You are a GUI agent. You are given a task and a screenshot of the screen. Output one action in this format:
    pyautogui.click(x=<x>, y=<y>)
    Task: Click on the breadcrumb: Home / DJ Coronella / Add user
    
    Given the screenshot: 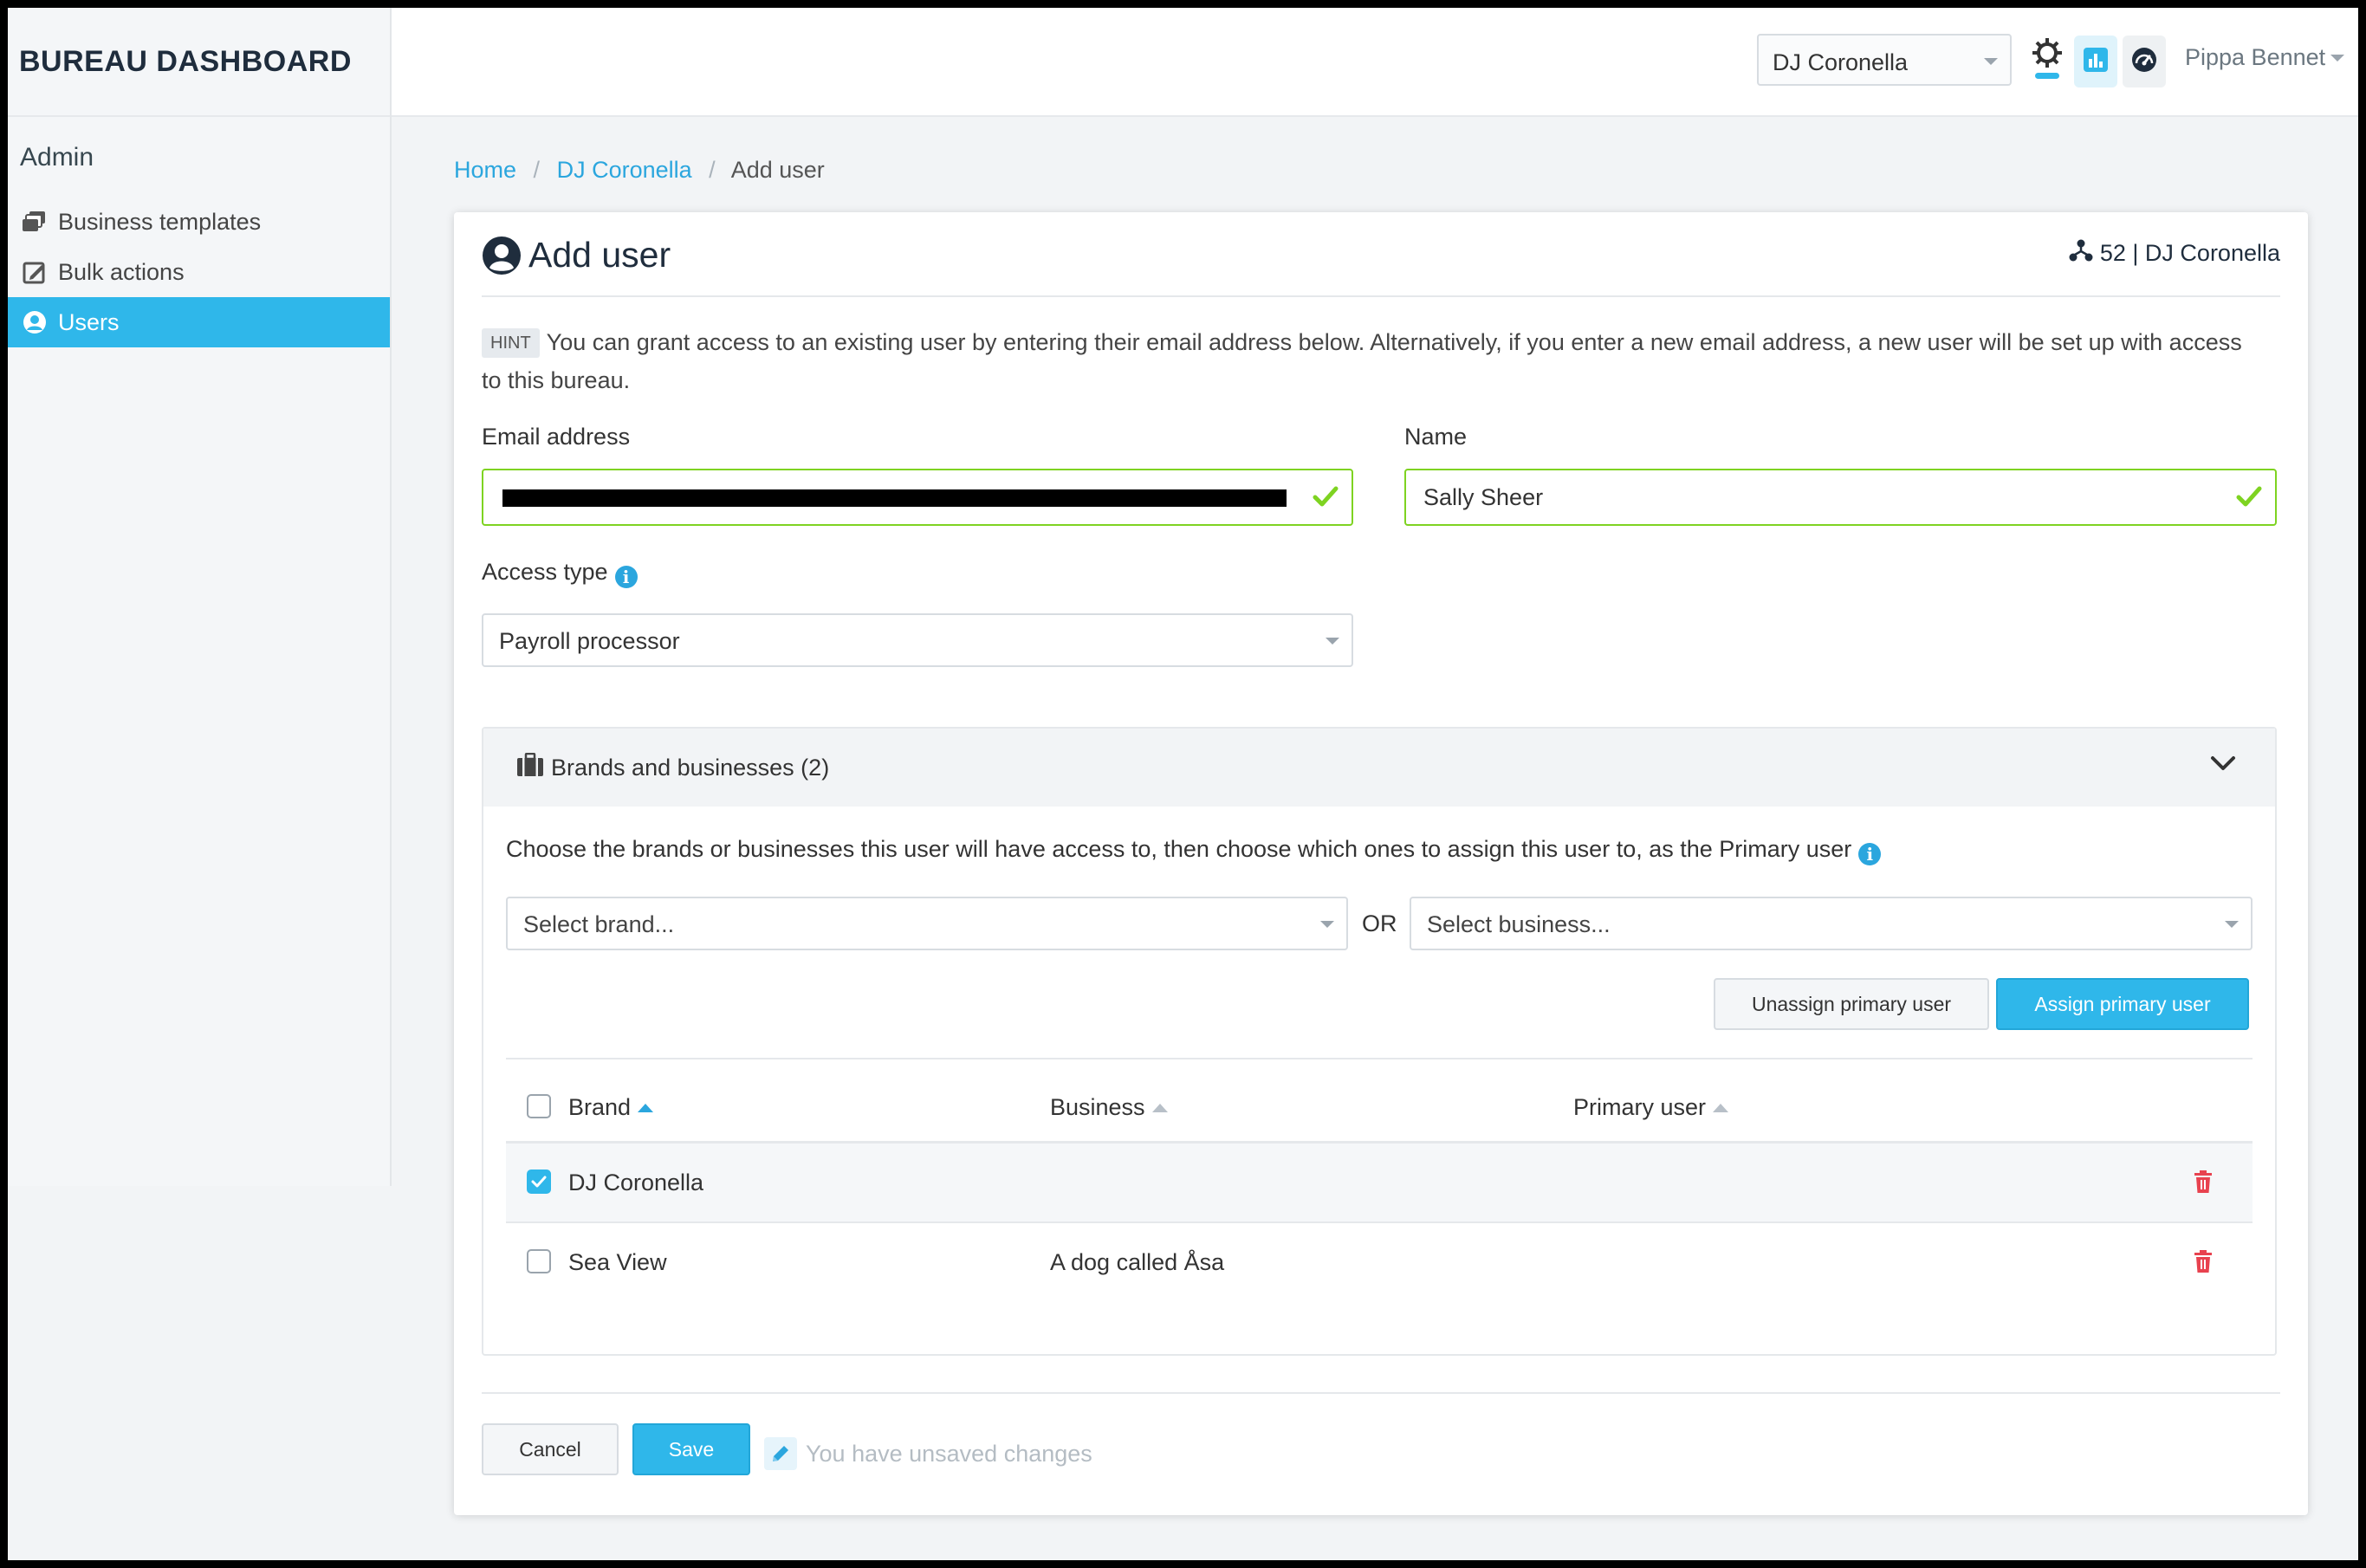 What is the action you would take?
    pyautogui.click(x=639, y=170)
    